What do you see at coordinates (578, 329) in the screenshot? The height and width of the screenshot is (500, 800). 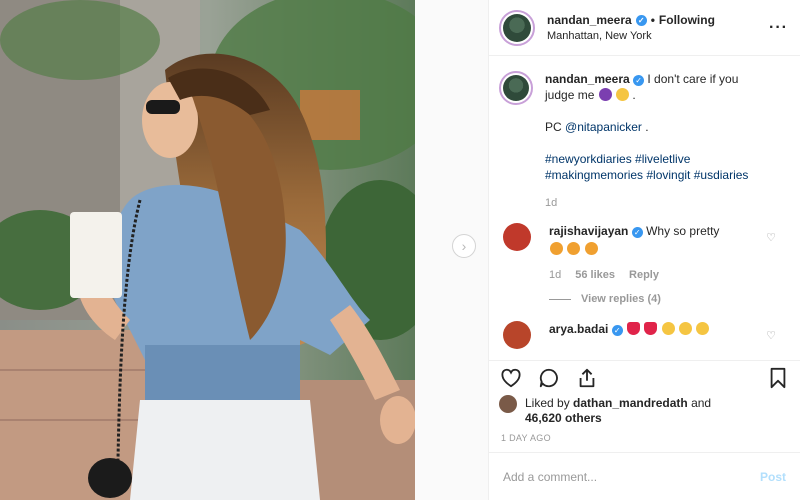 I see `commenter-username: arya.badai` at bounding box center [578, 329].